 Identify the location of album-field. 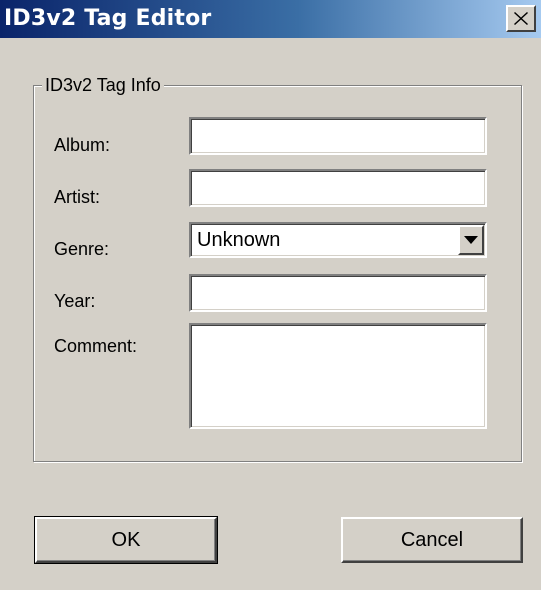
(338, 136).